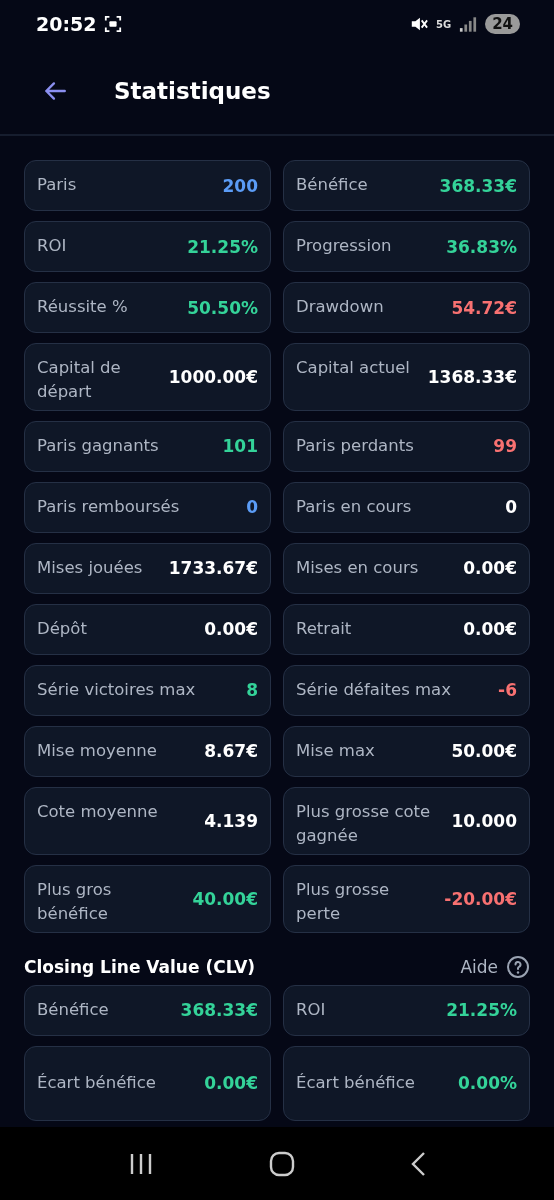 The image size is (554, 1200). Describe the element at coordinates (344, 246) in the screenshot. I see `stat-label: Progression` at that location.